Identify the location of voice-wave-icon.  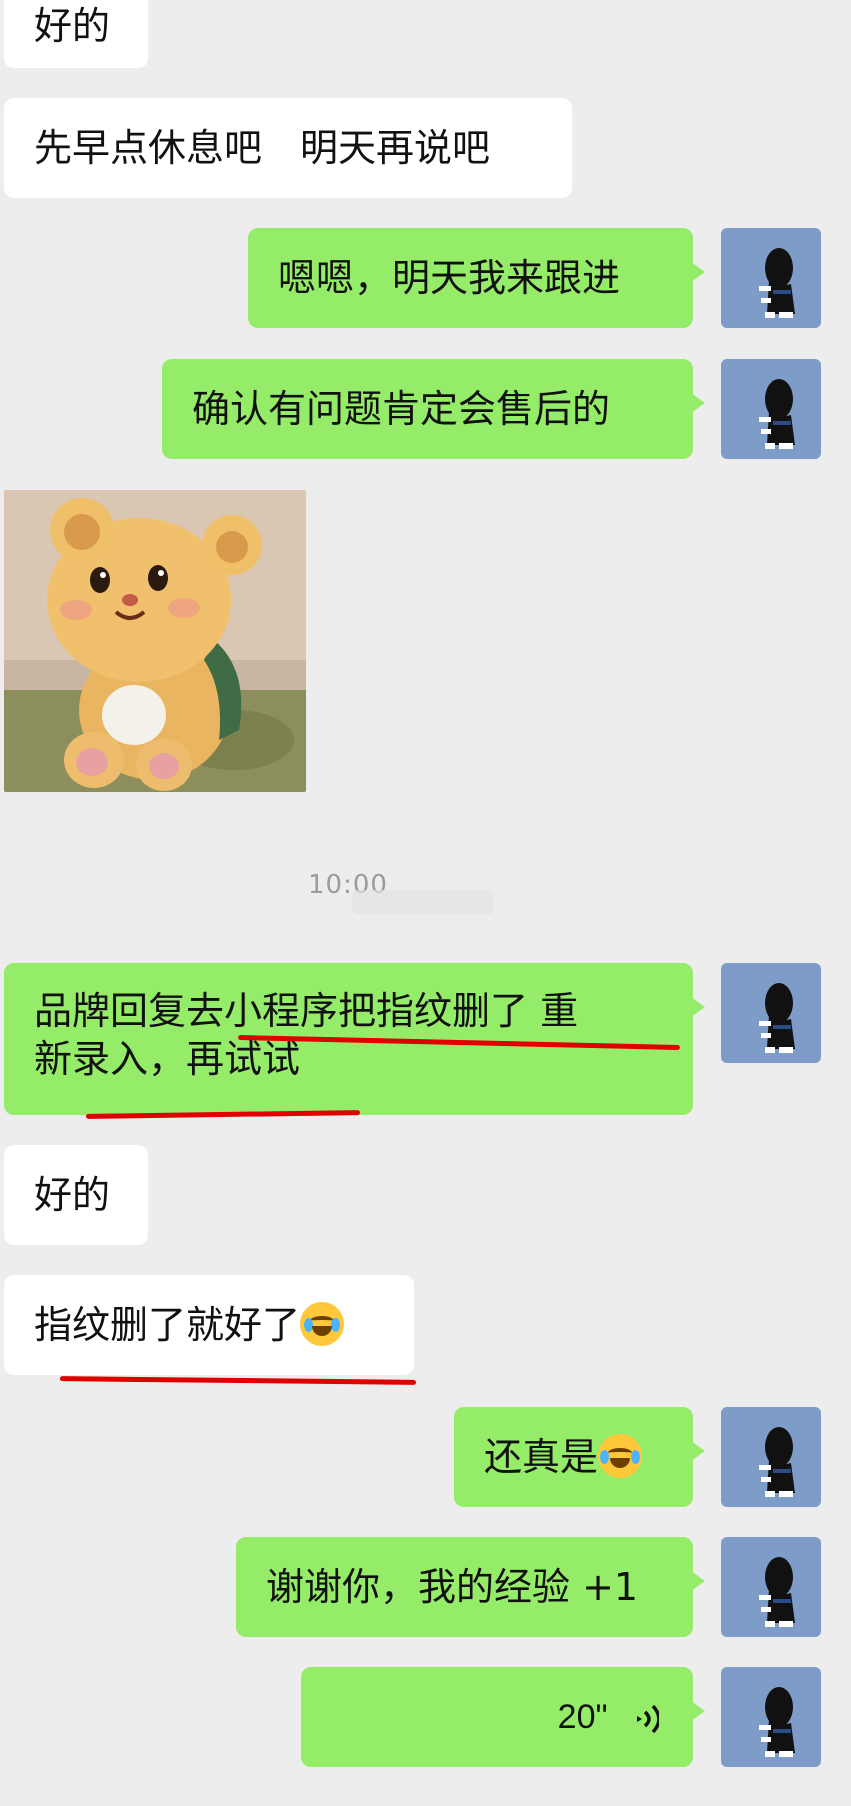
(648, 1719).